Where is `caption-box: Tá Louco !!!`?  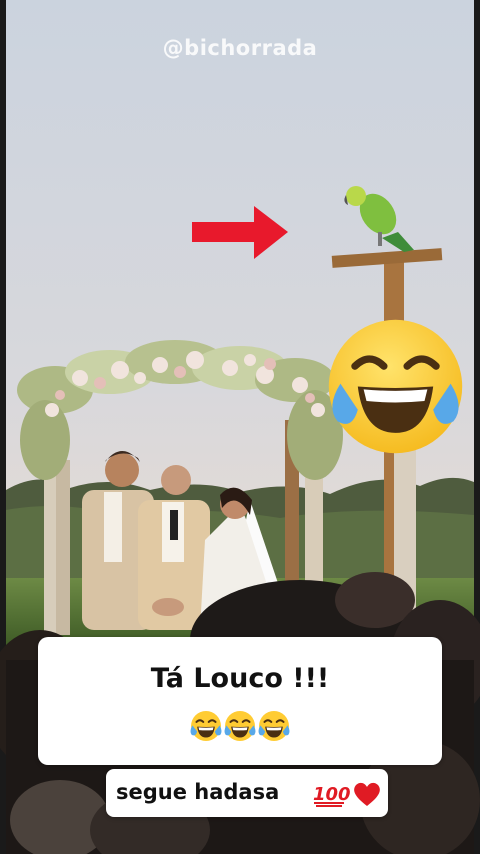
caption-box: Tá Louco !!! is located at coordinates (240, 701).